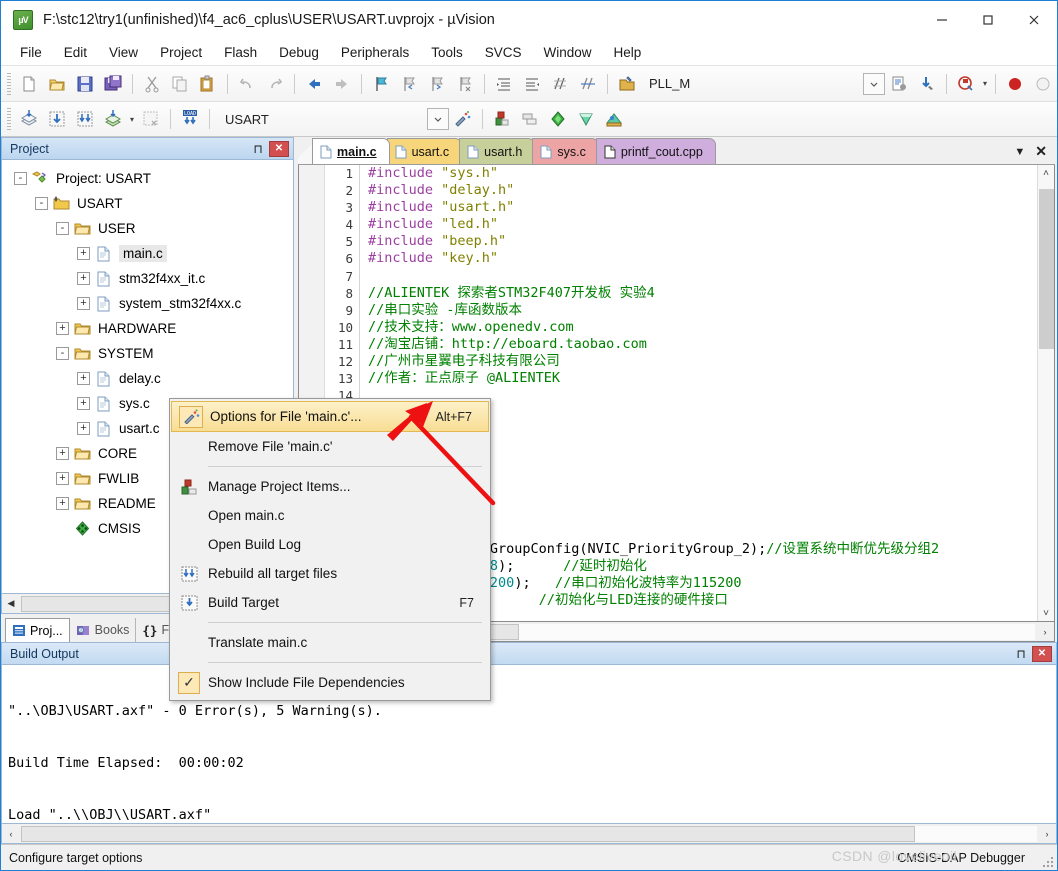 This screenshot has height=871, width=1058. Describe the element at coordinates (942, 20) in the screenshot. I see `minimize-button` at that location.